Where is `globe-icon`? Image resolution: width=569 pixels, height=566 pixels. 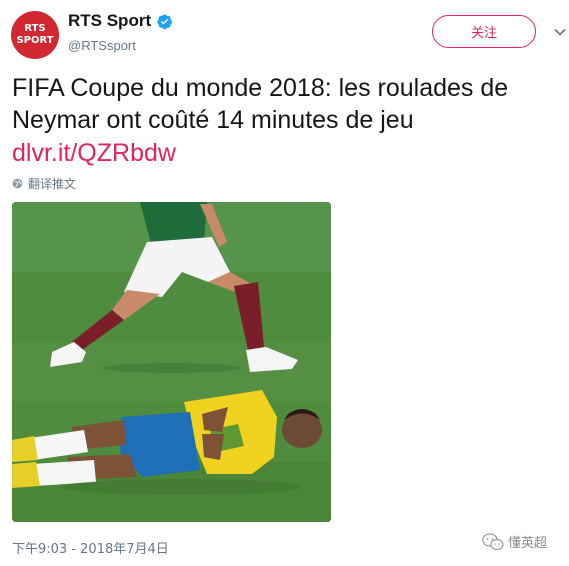 globe-icon is located at coordinates (17, 183).